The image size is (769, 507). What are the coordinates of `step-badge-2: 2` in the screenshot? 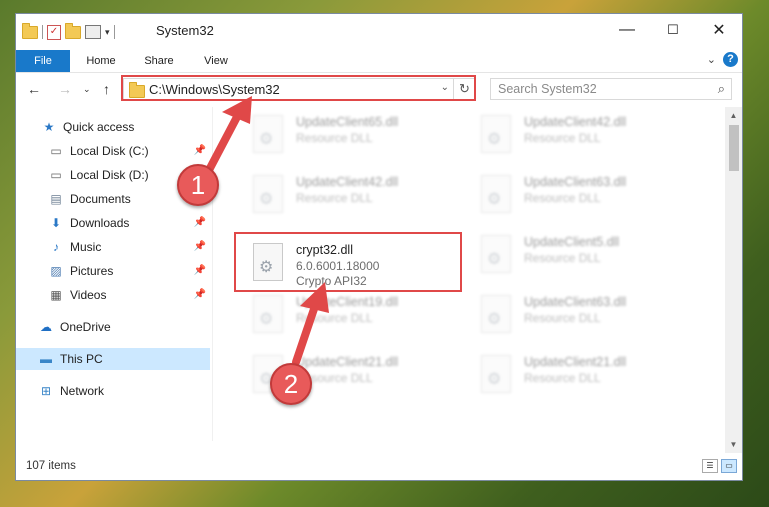 It's located at (291, 384).